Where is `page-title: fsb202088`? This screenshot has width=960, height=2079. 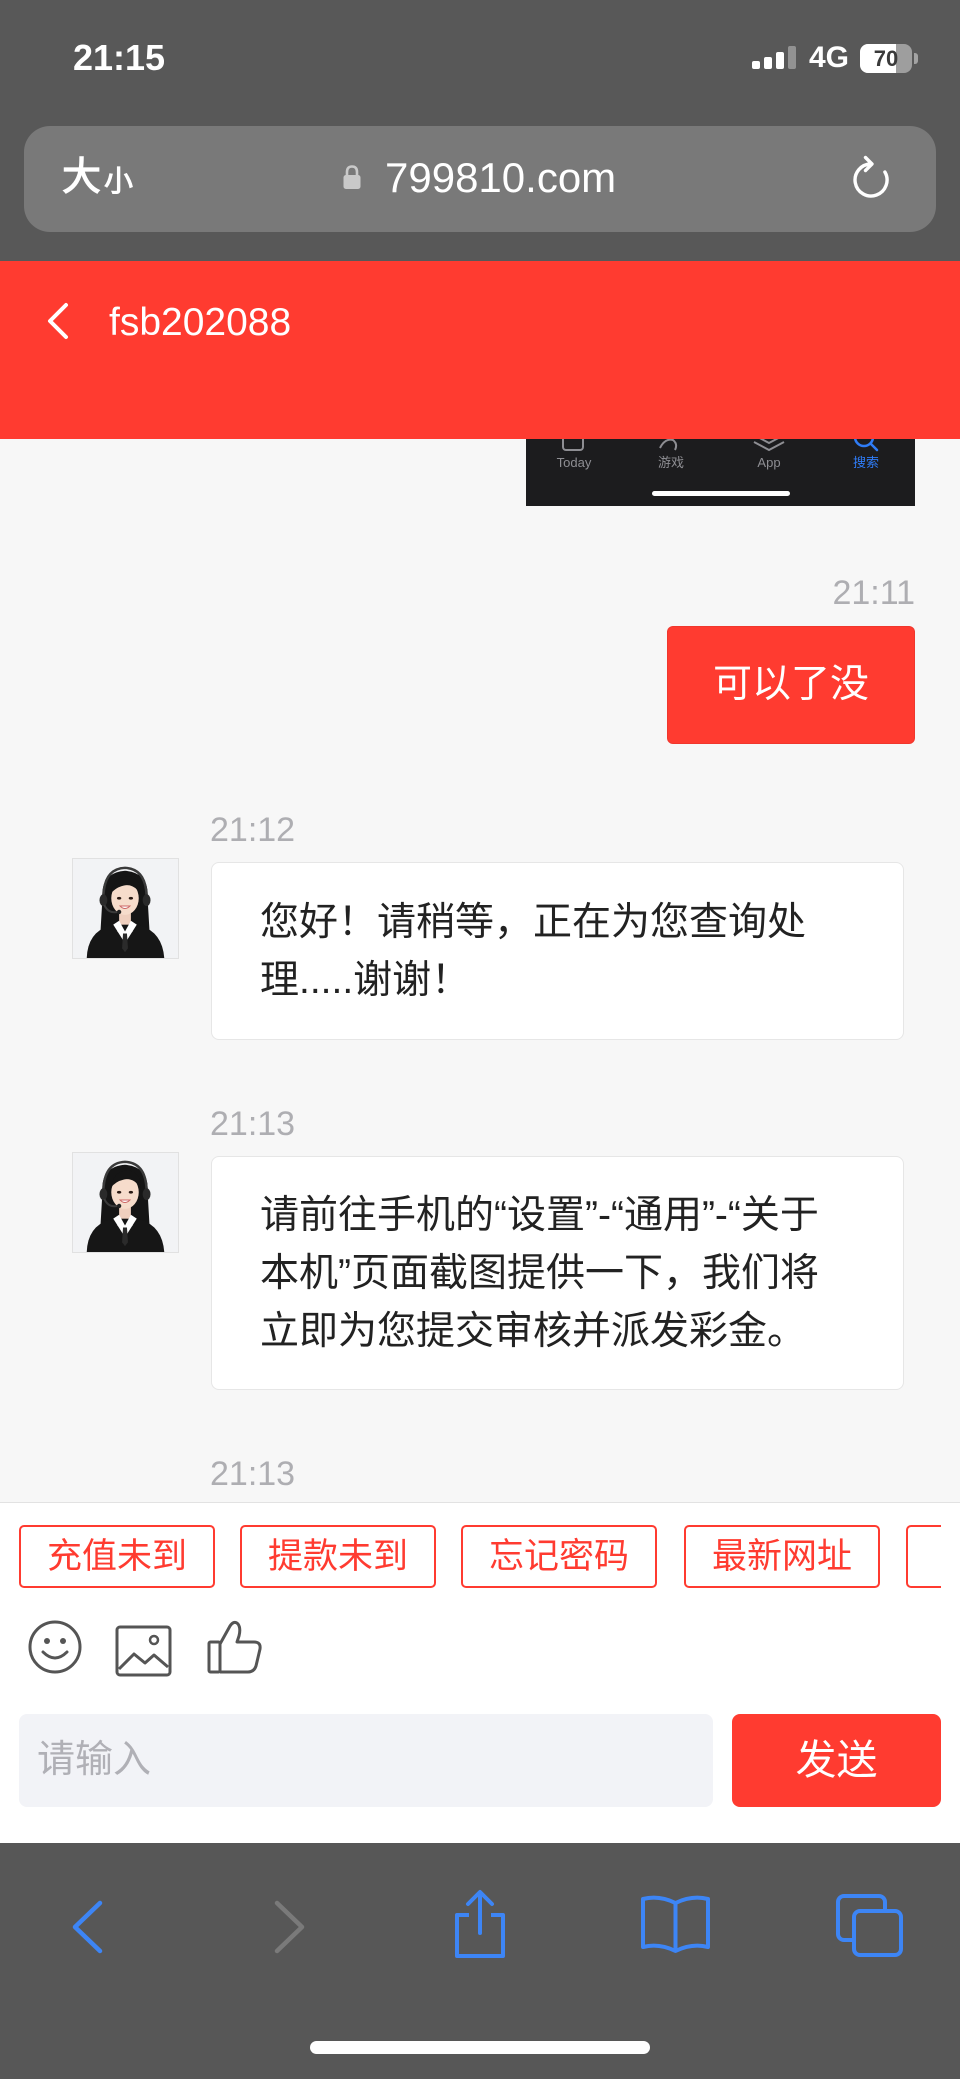
page-title: fsb202088 is located at coordinates (200, 322).